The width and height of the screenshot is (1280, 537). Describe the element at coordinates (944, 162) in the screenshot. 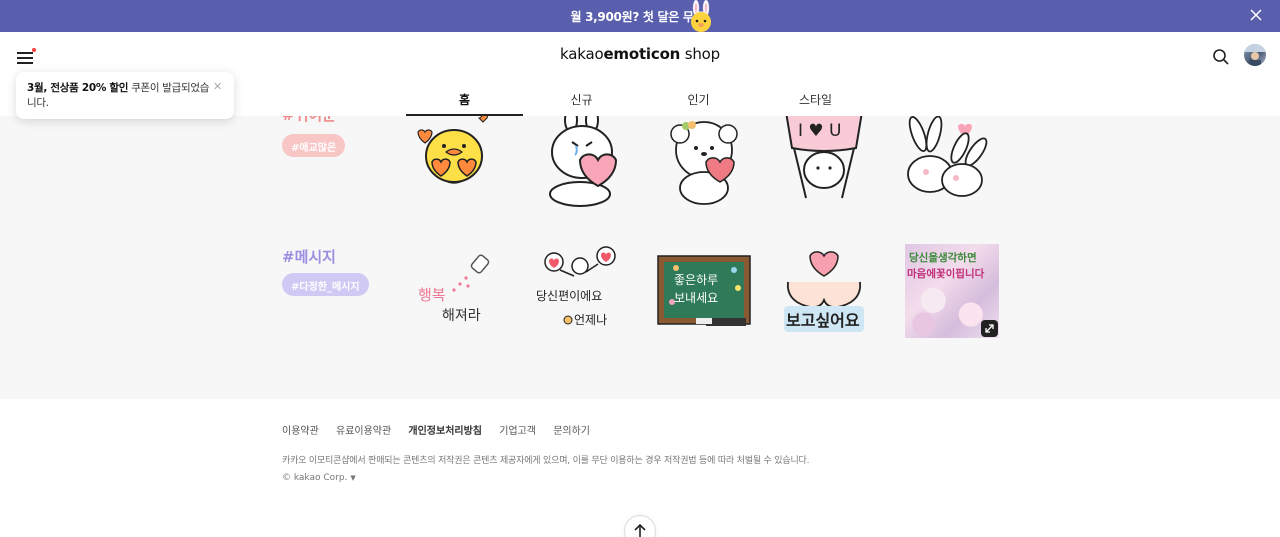

I see `emoticon-two-rabbits` at that location.